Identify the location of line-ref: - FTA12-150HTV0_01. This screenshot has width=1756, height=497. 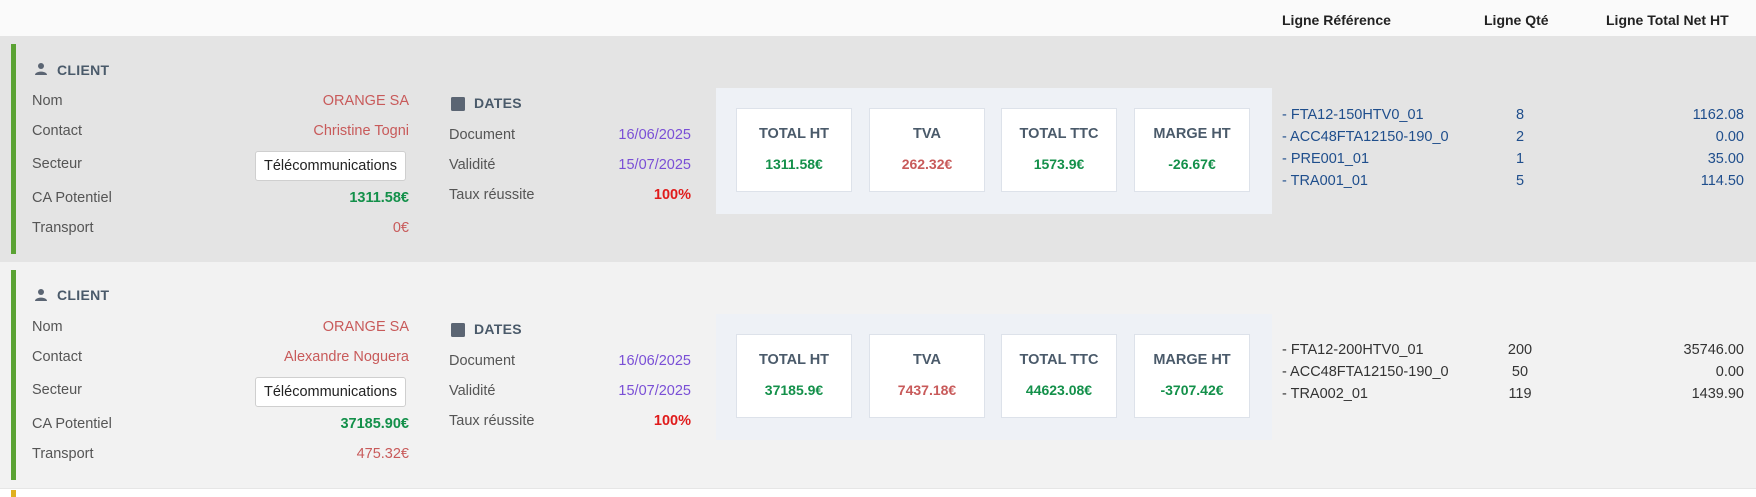
(1353, 115).